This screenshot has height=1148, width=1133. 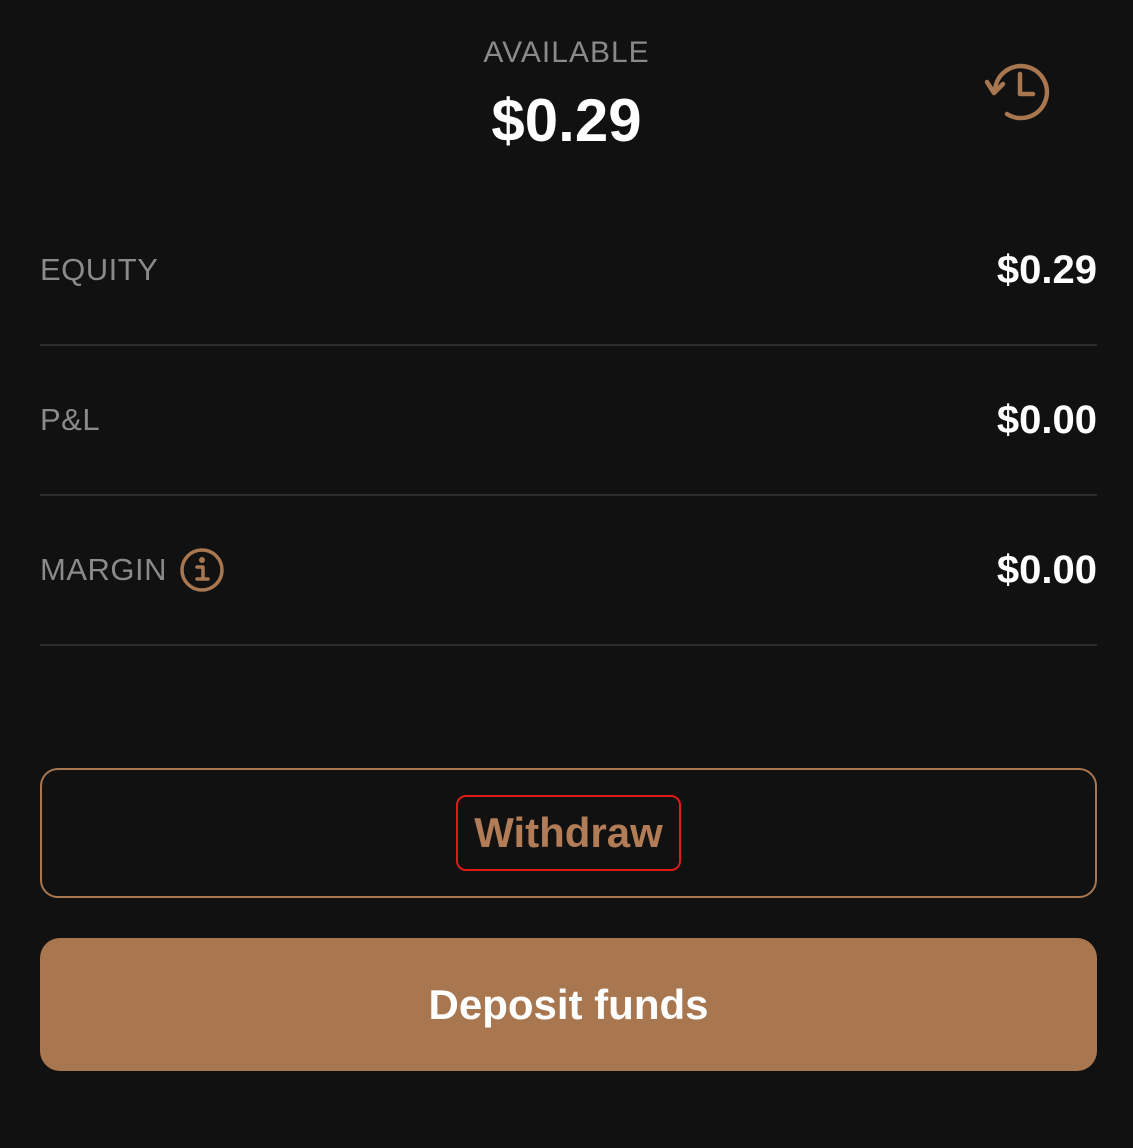 I want to click on equity-row: EQUITY $0.29, so click(x=568, y=271).